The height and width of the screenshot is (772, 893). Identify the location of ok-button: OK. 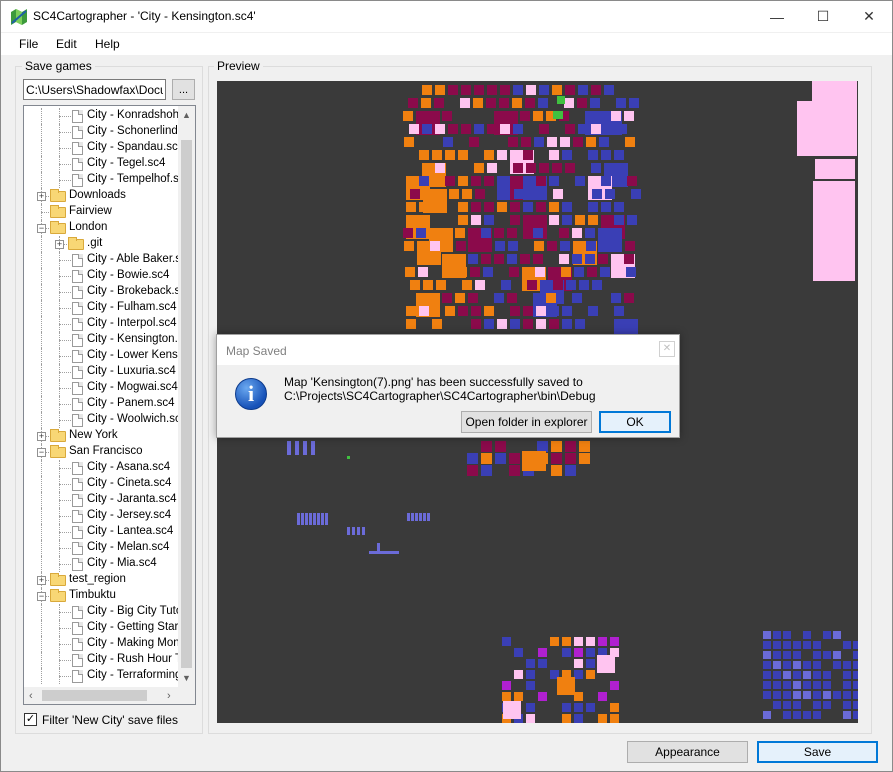
(635, 422).